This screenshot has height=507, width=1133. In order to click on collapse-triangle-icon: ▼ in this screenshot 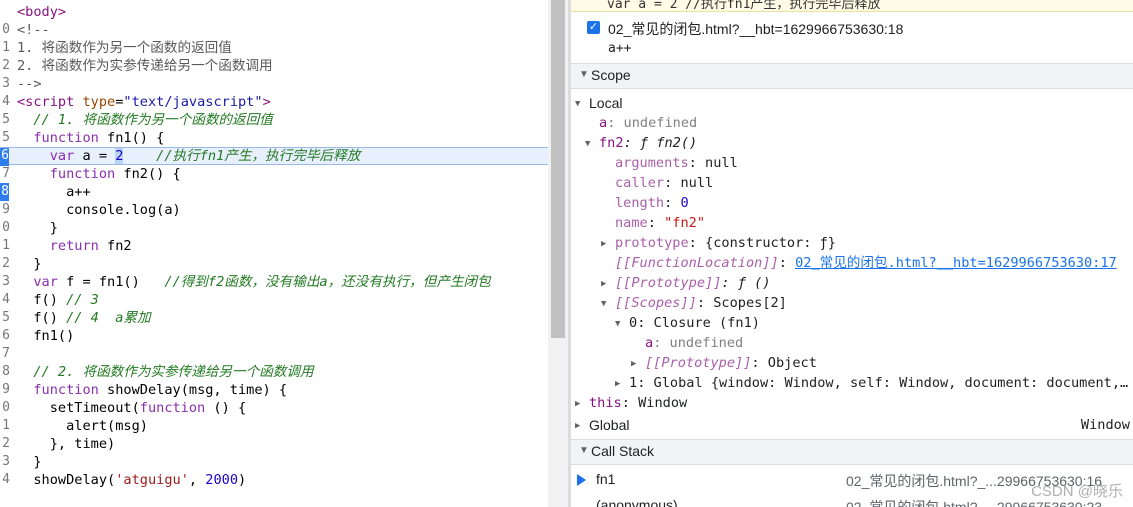, I will do `click(584, 450)`.